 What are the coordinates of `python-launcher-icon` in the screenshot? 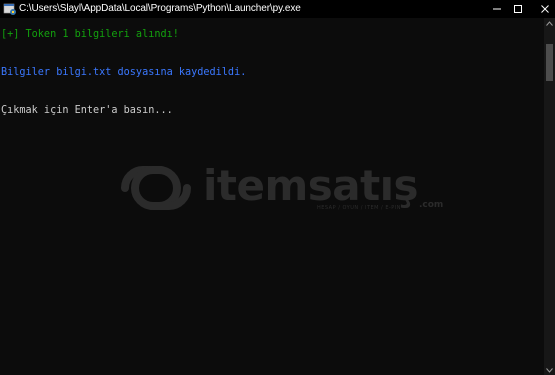 It's located at (10, 9).